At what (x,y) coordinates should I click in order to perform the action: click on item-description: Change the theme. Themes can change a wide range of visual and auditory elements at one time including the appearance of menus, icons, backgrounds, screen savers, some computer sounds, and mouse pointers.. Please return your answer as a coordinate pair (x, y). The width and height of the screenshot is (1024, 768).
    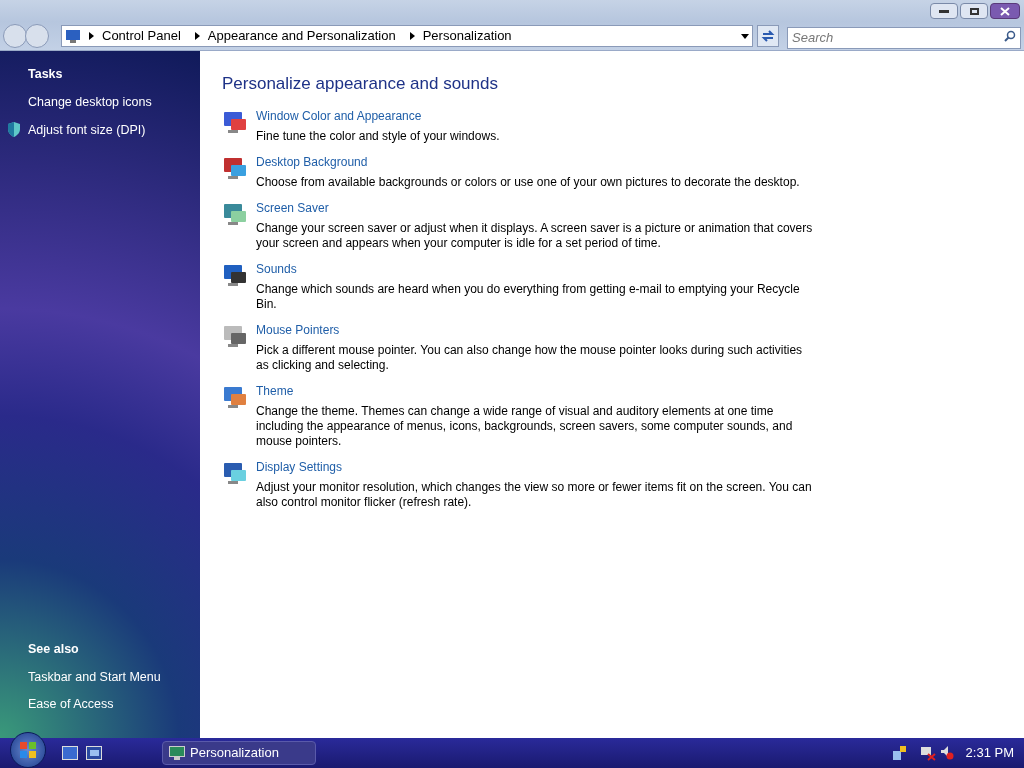
    Looking at the image, I should click on (525, 426).